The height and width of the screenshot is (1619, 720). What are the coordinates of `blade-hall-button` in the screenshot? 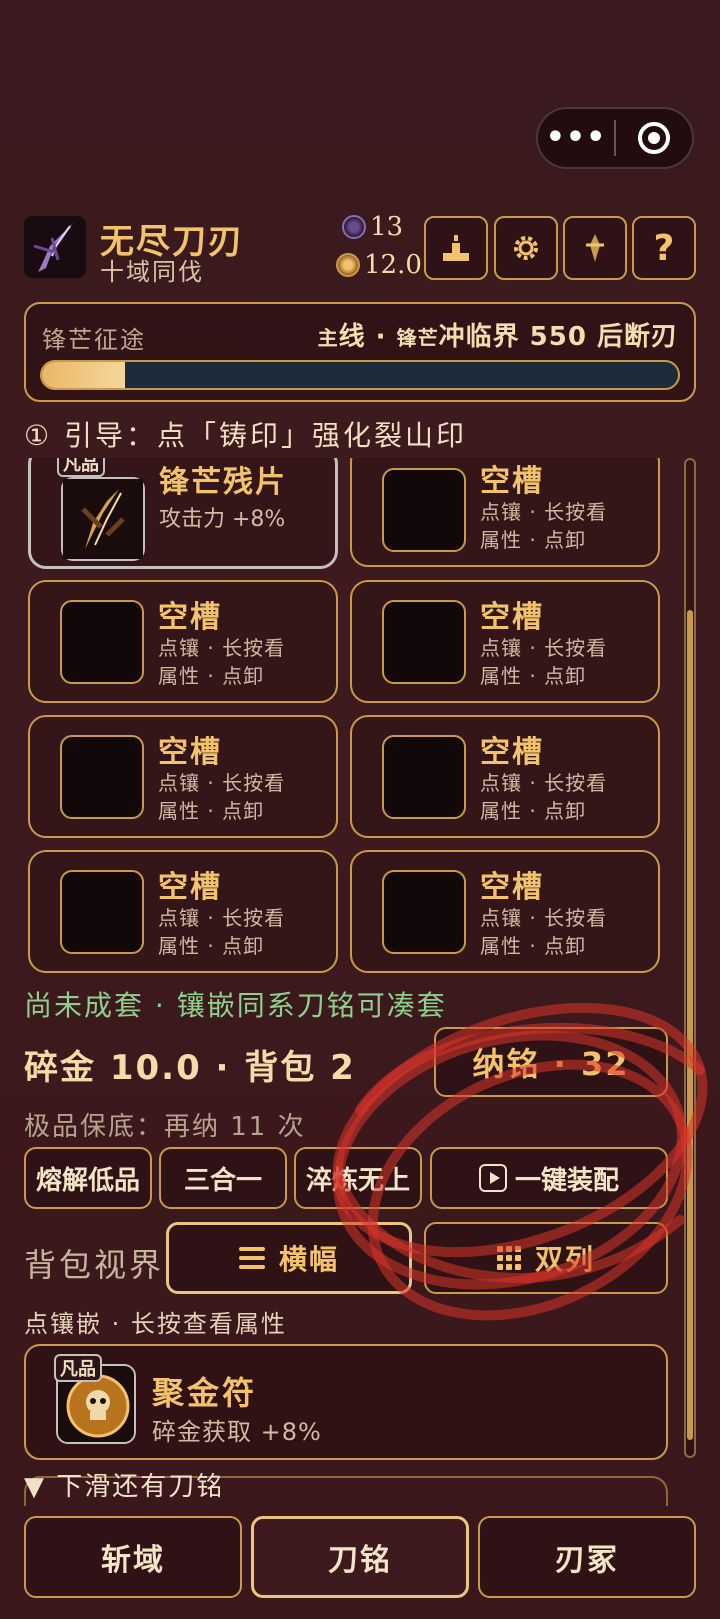 It's located at (595, 248).